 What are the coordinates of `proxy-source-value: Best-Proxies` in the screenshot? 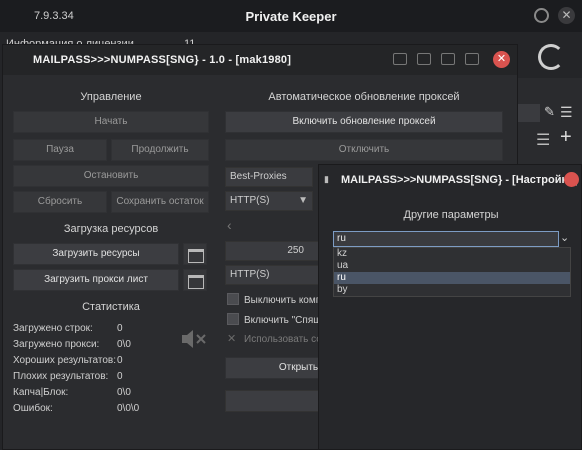 It's located at (258, 176).